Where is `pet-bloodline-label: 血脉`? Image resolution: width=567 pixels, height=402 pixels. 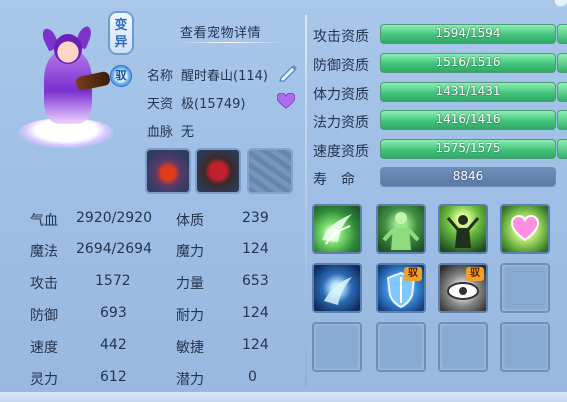 pet-bloodline-label: 血脉 is located at coordinates (160, 132).